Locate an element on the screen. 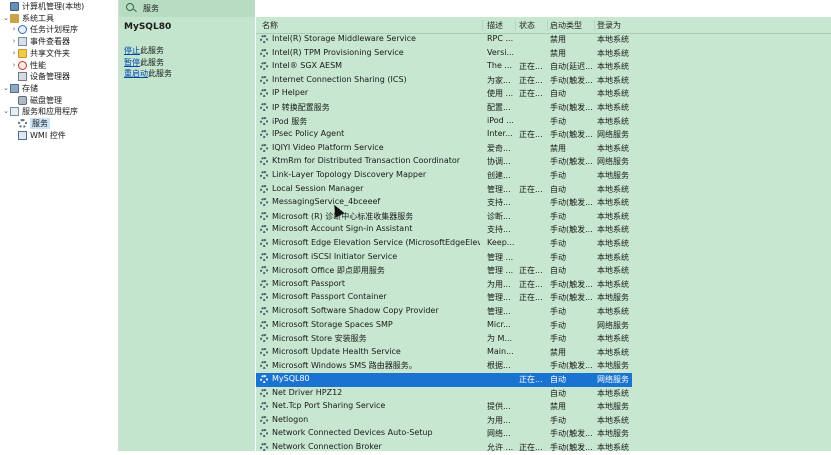 The image size is (831, 455). tree-item: 服务 is located at coordinates (30, 123).